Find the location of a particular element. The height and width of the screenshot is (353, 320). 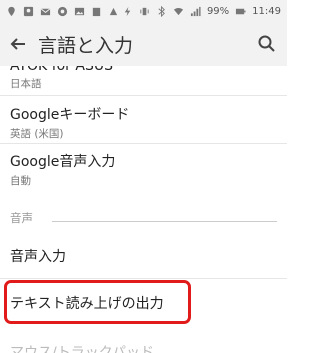

list-item-mouse-trackpad: マウス/トラックパッド is located at coordinates (143, 347).